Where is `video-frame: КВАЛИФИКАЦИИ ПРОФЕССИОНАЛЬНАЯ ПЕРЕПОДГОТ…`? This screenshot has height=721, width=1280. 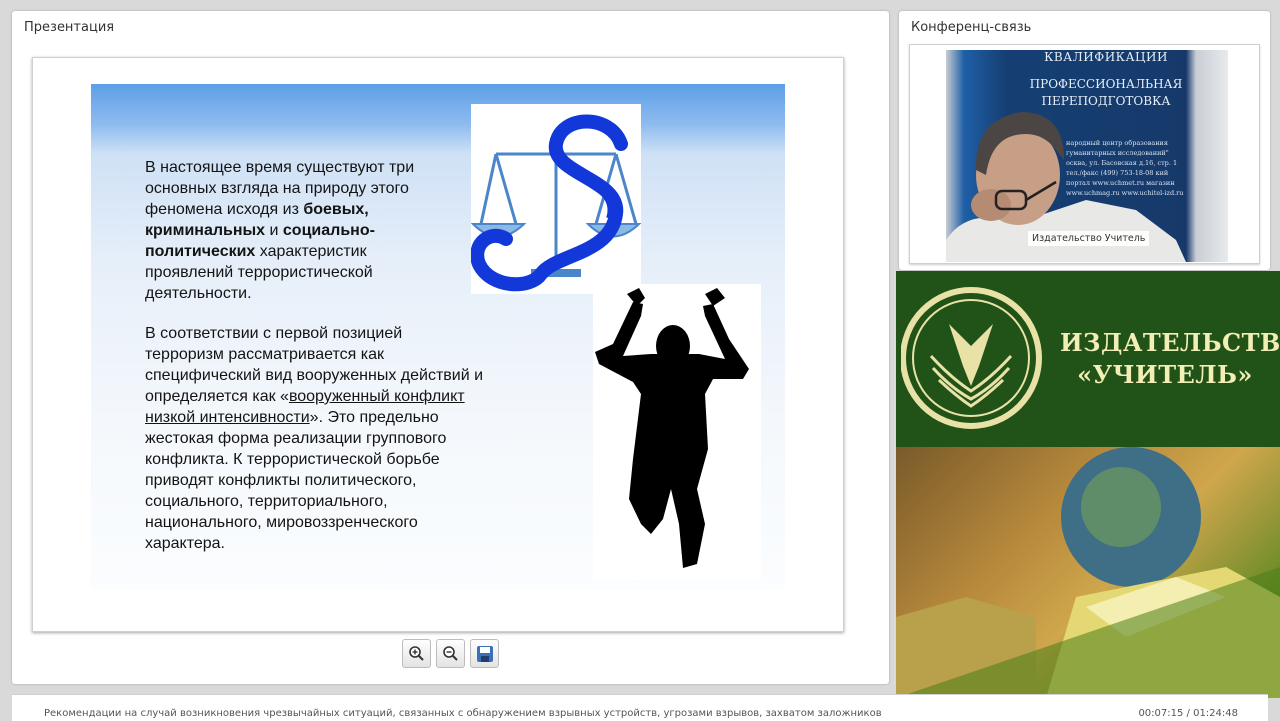
video-frame: КВАЛИФИКАЦИИ ПРОФЕССИОНАЛЬНАЯ ПЕРЕПОДГОТ… is located at coordinates (1084, 154).